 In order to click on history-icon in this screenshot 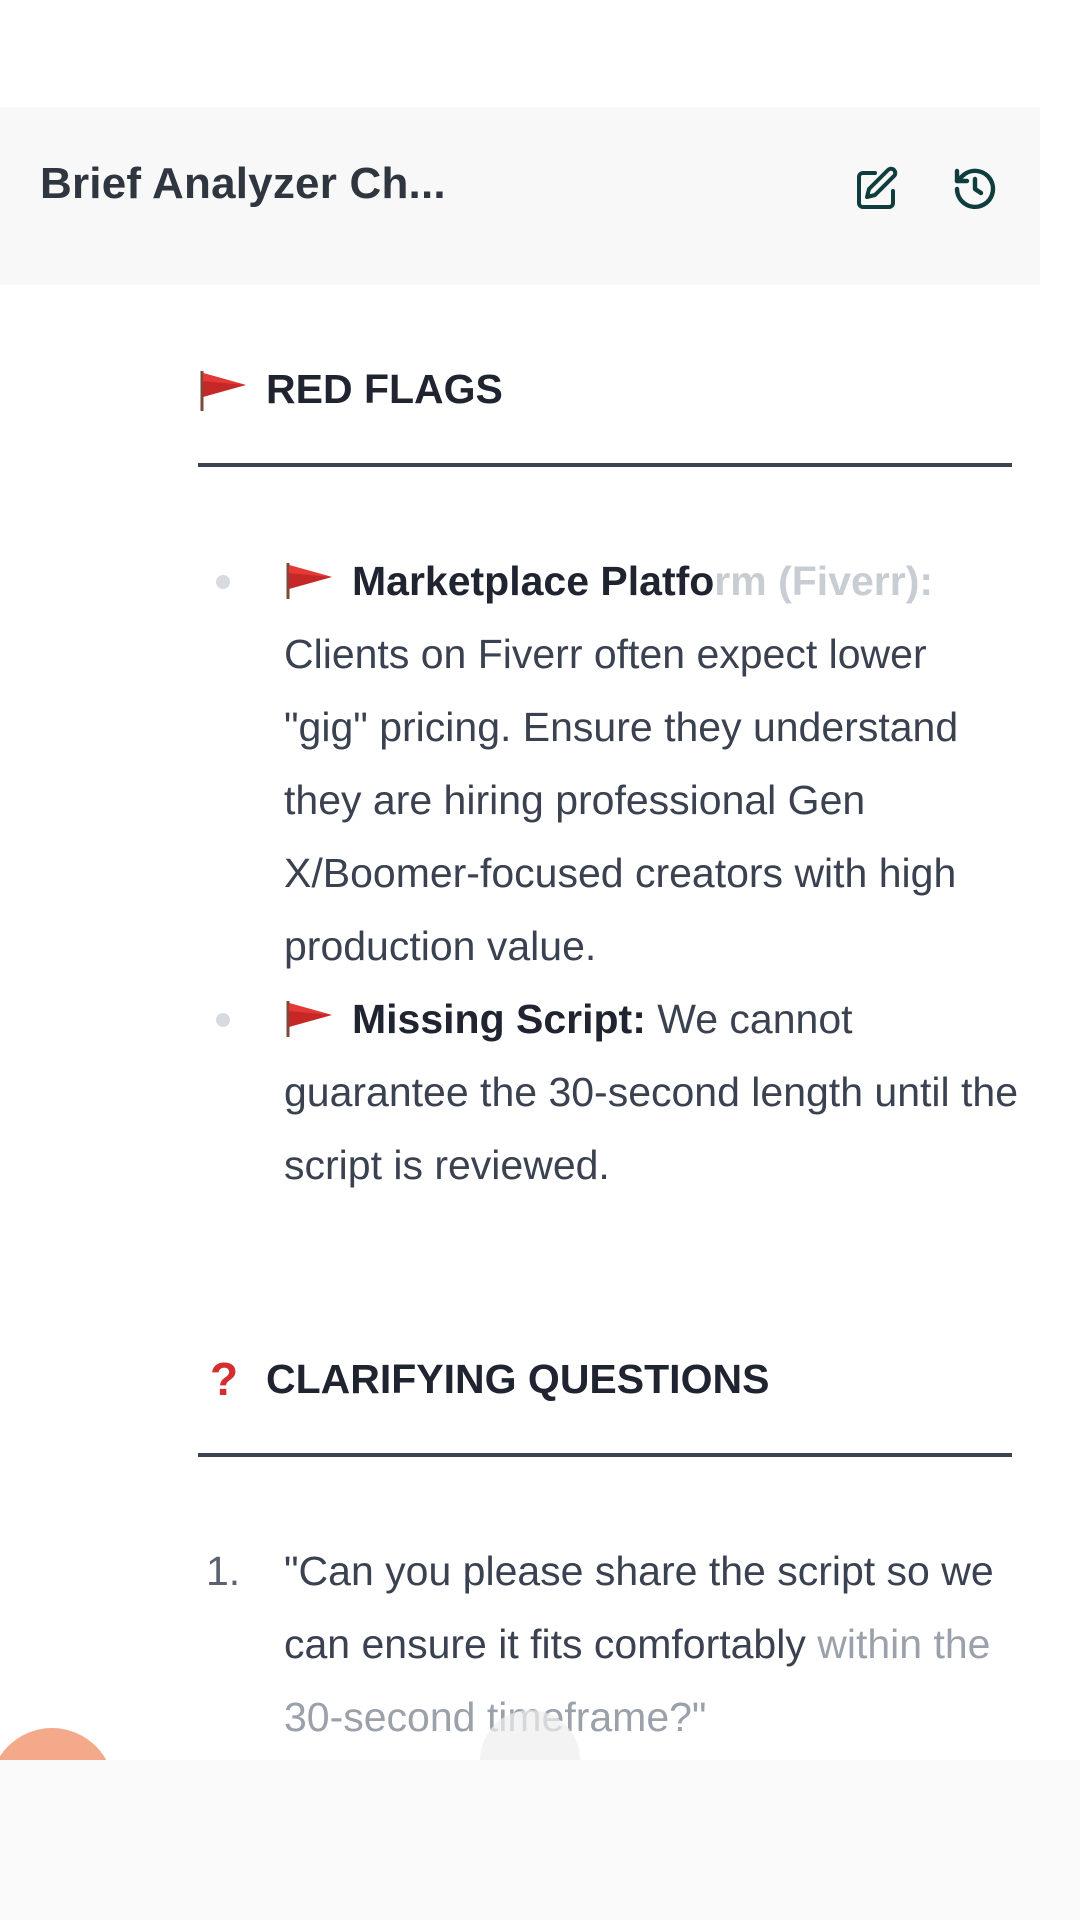, I will do `click(975, 189)`.